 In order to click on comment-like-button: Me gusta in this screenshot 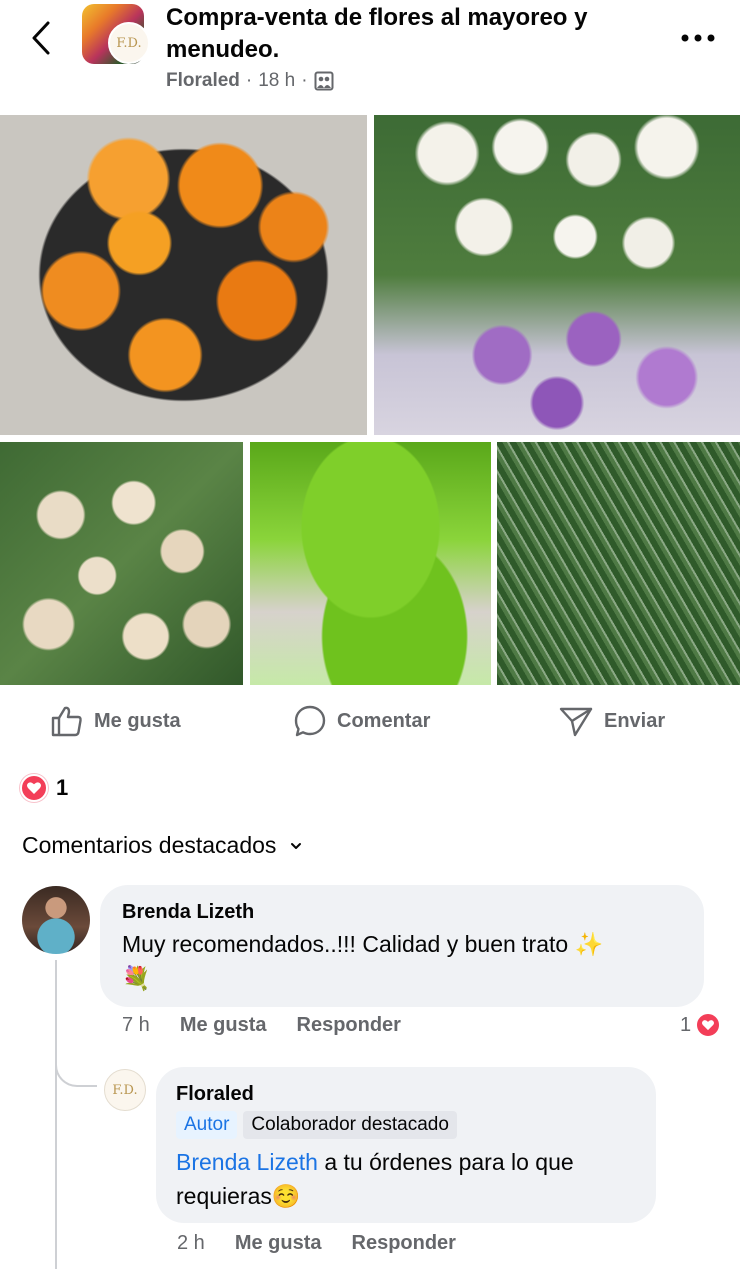, I will do `click(223, 1025)`.